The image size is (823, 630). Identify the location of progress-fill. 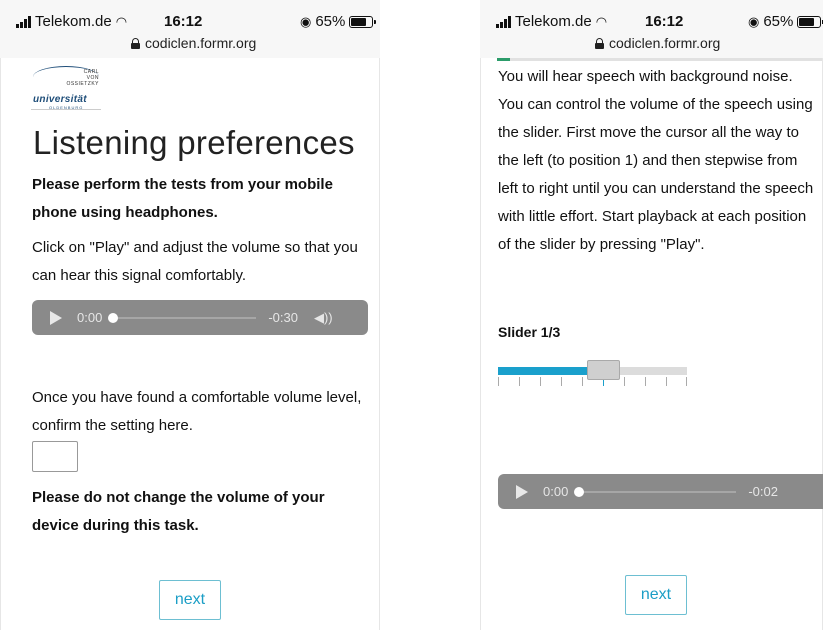
(503, 59).